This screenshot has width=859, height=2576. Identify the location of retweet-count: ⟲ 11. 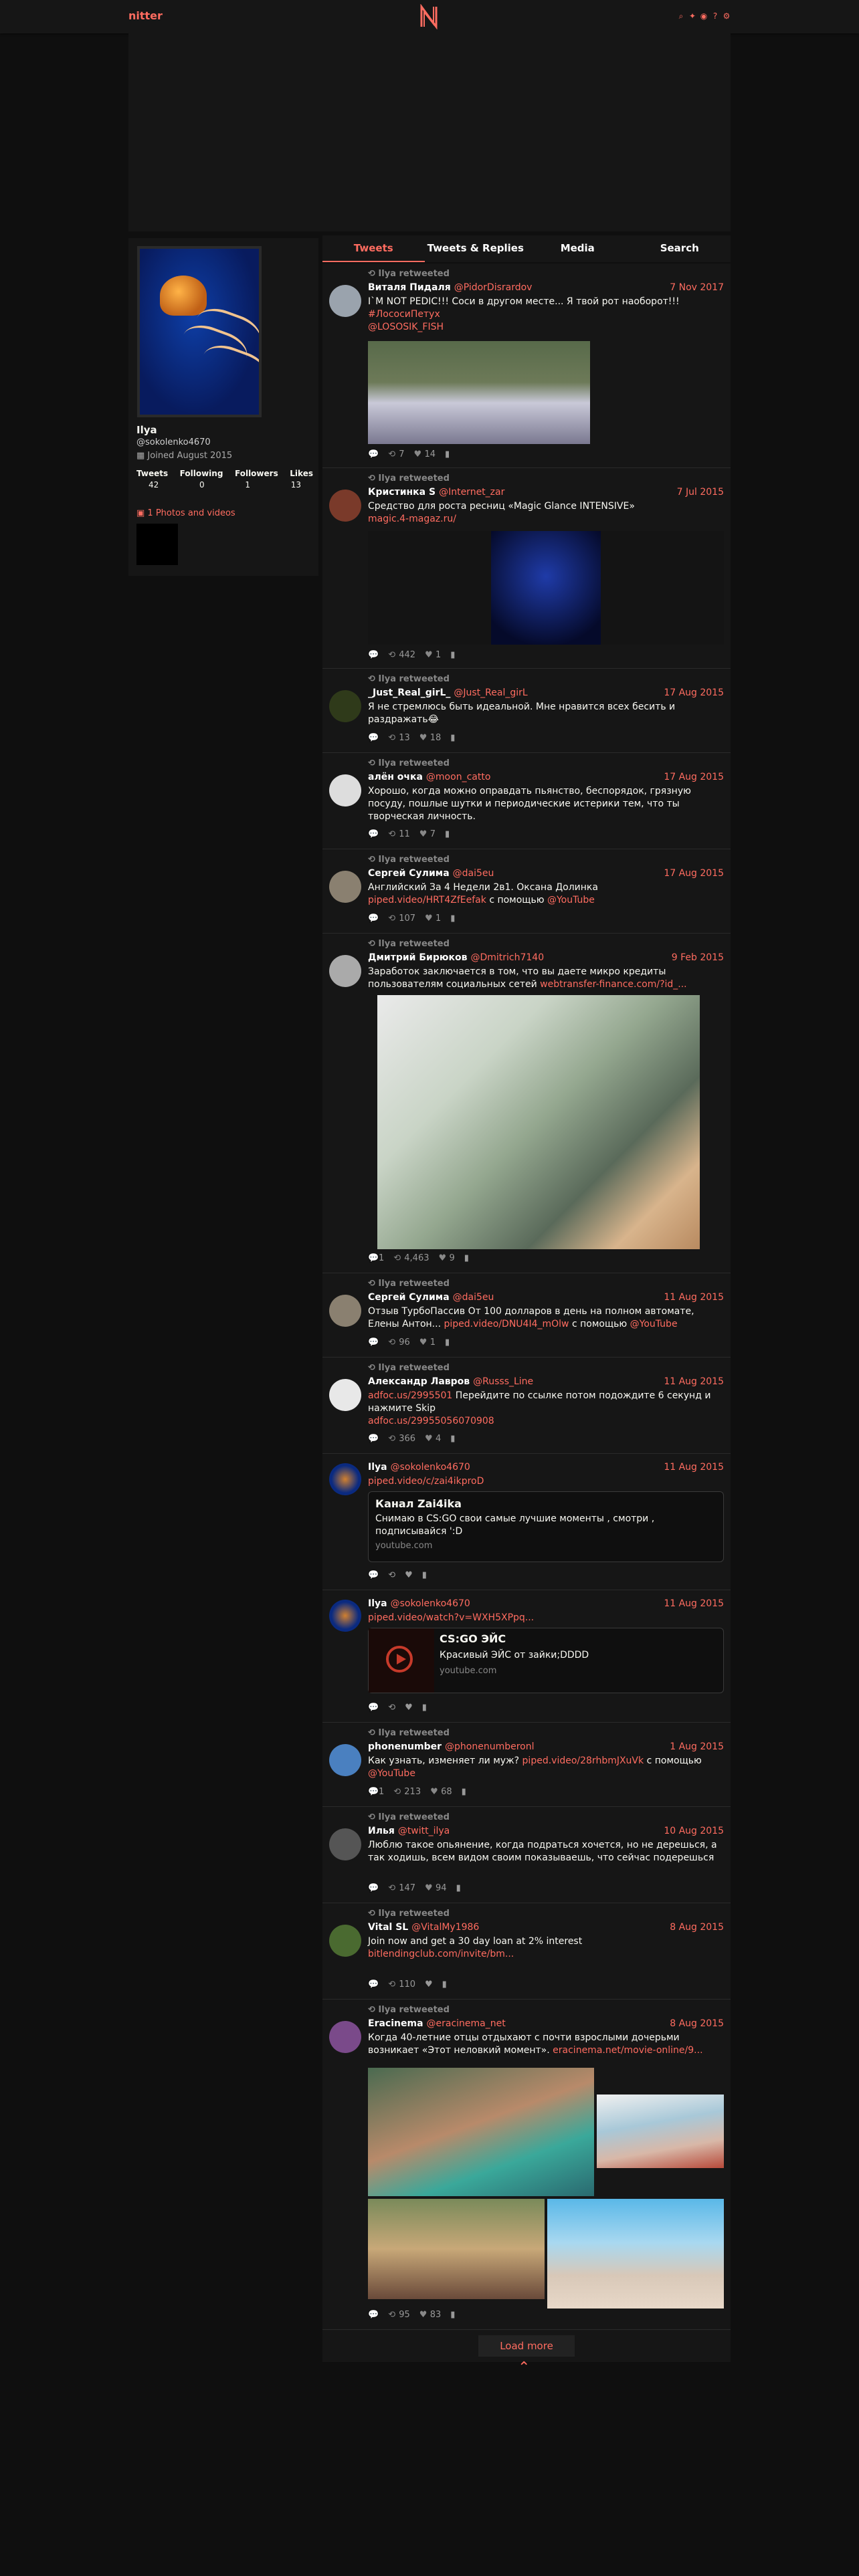
(399, 834).